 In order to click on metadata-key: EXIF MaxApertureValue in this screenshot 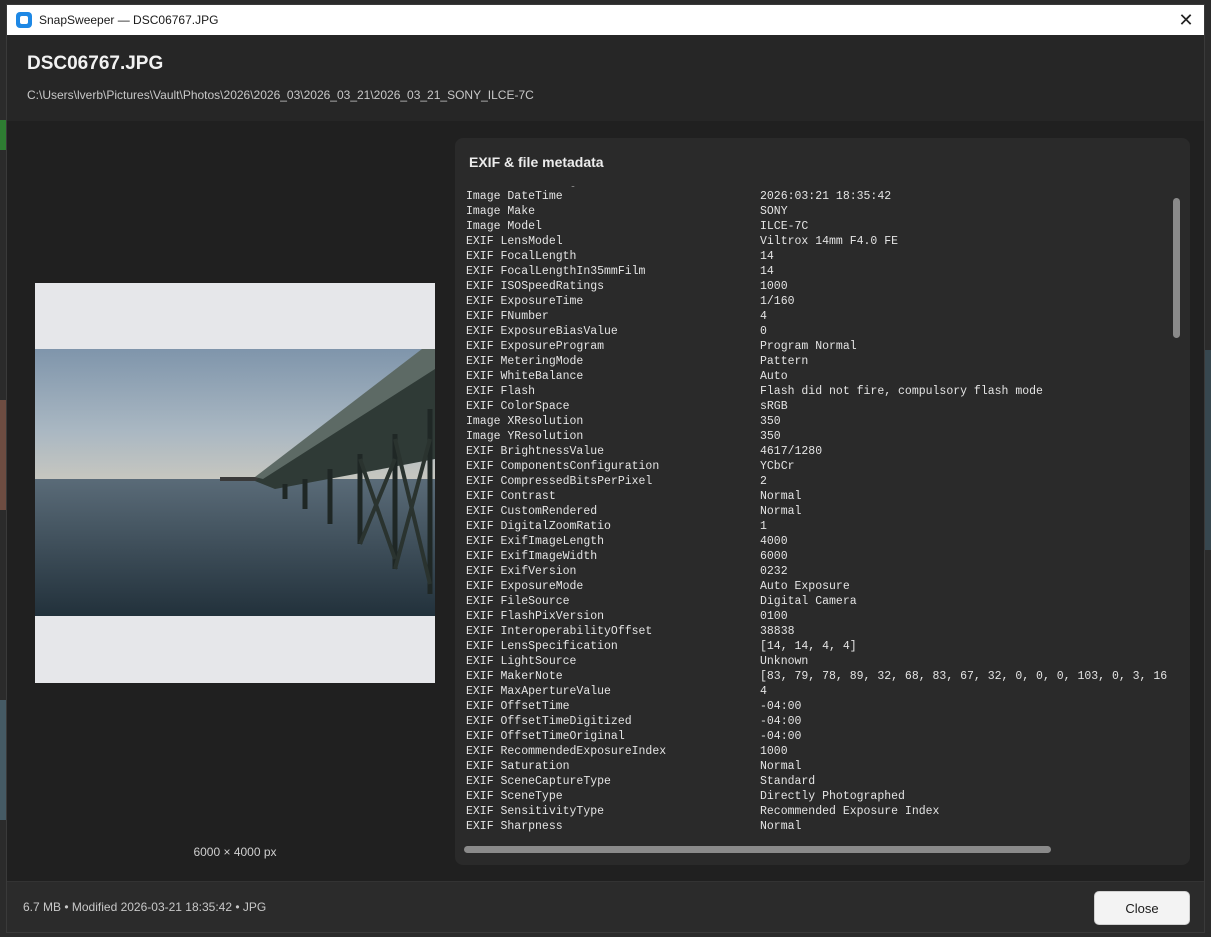, I will do `click(538, 691)`.